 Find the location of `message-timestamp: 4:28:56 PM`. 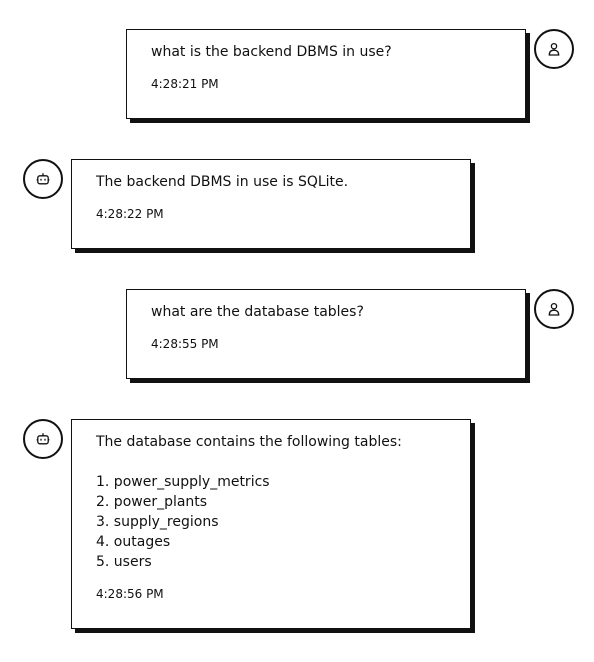

message-timestamp: 4:28:56 PM is located at coordinates (130, 594).